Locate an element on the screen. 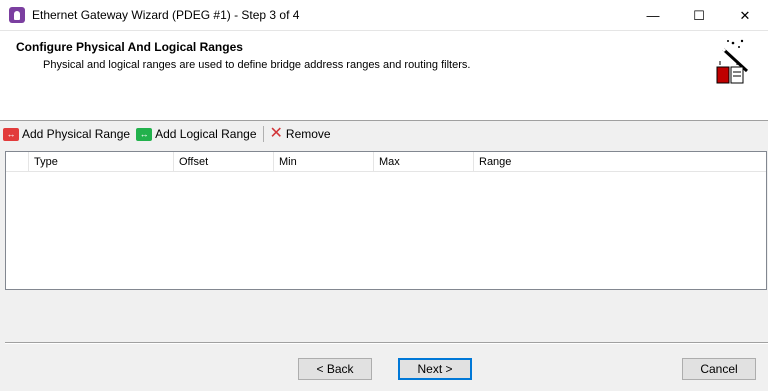 This screenshot has height=391, width=768. grid-header: Type Offset Min Max Range is located at coordinates (386, 162).